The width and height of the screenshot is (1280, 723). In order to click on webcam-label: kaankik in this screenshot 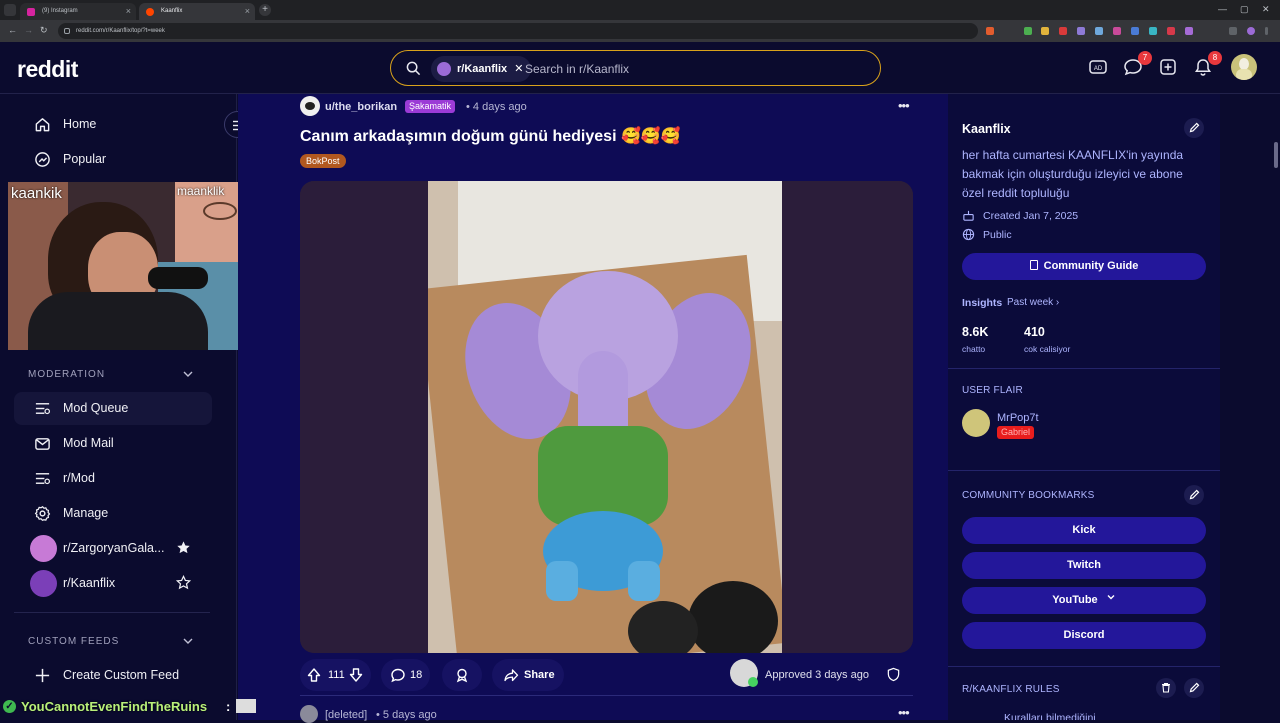, I will do `click(36, 193)`.